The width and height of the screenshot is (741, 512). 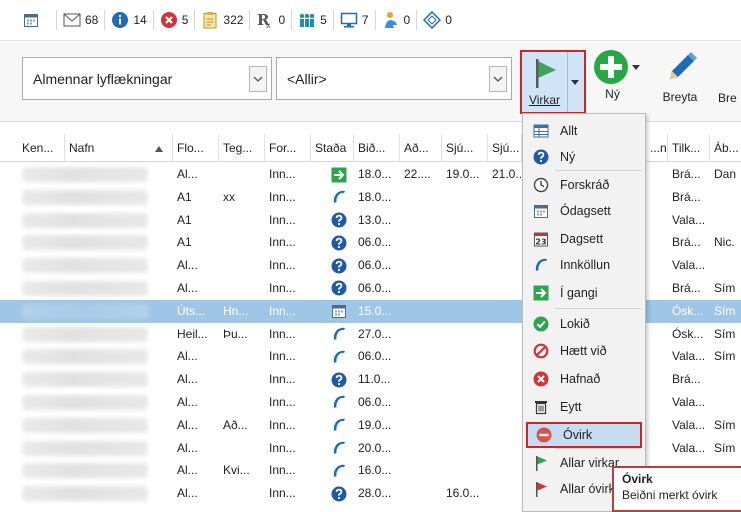 I want to click on inactive-icon, so click(x=544, y=435).